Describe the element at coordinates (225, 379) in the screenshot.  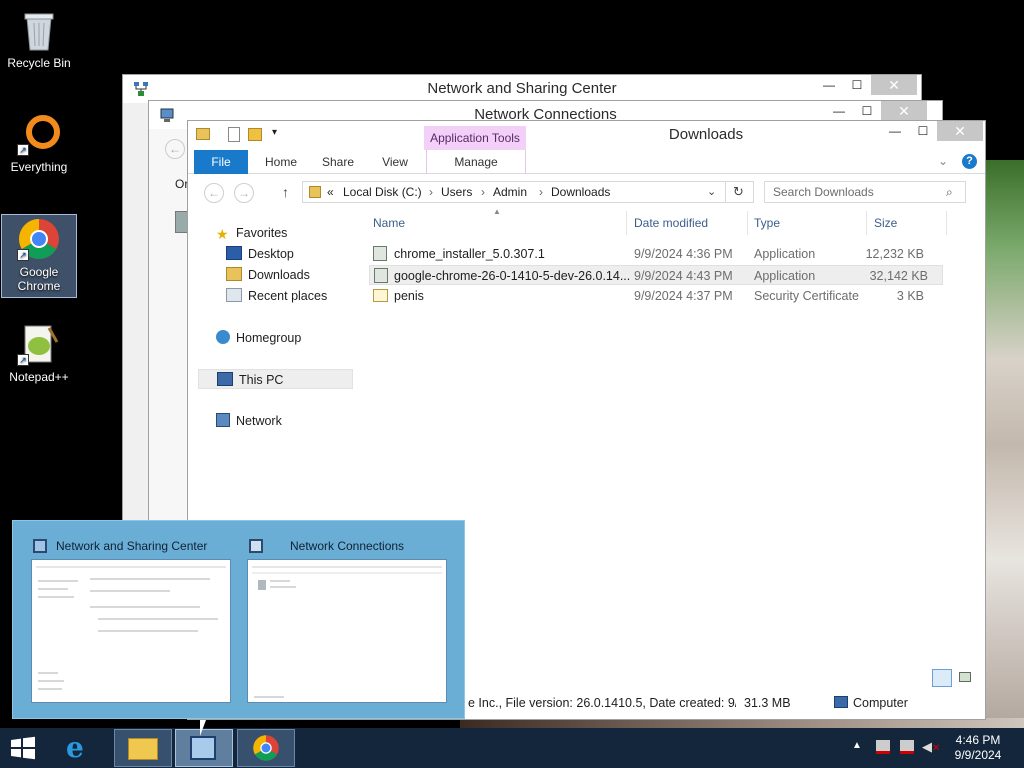
I see `computer-icon` at that location.